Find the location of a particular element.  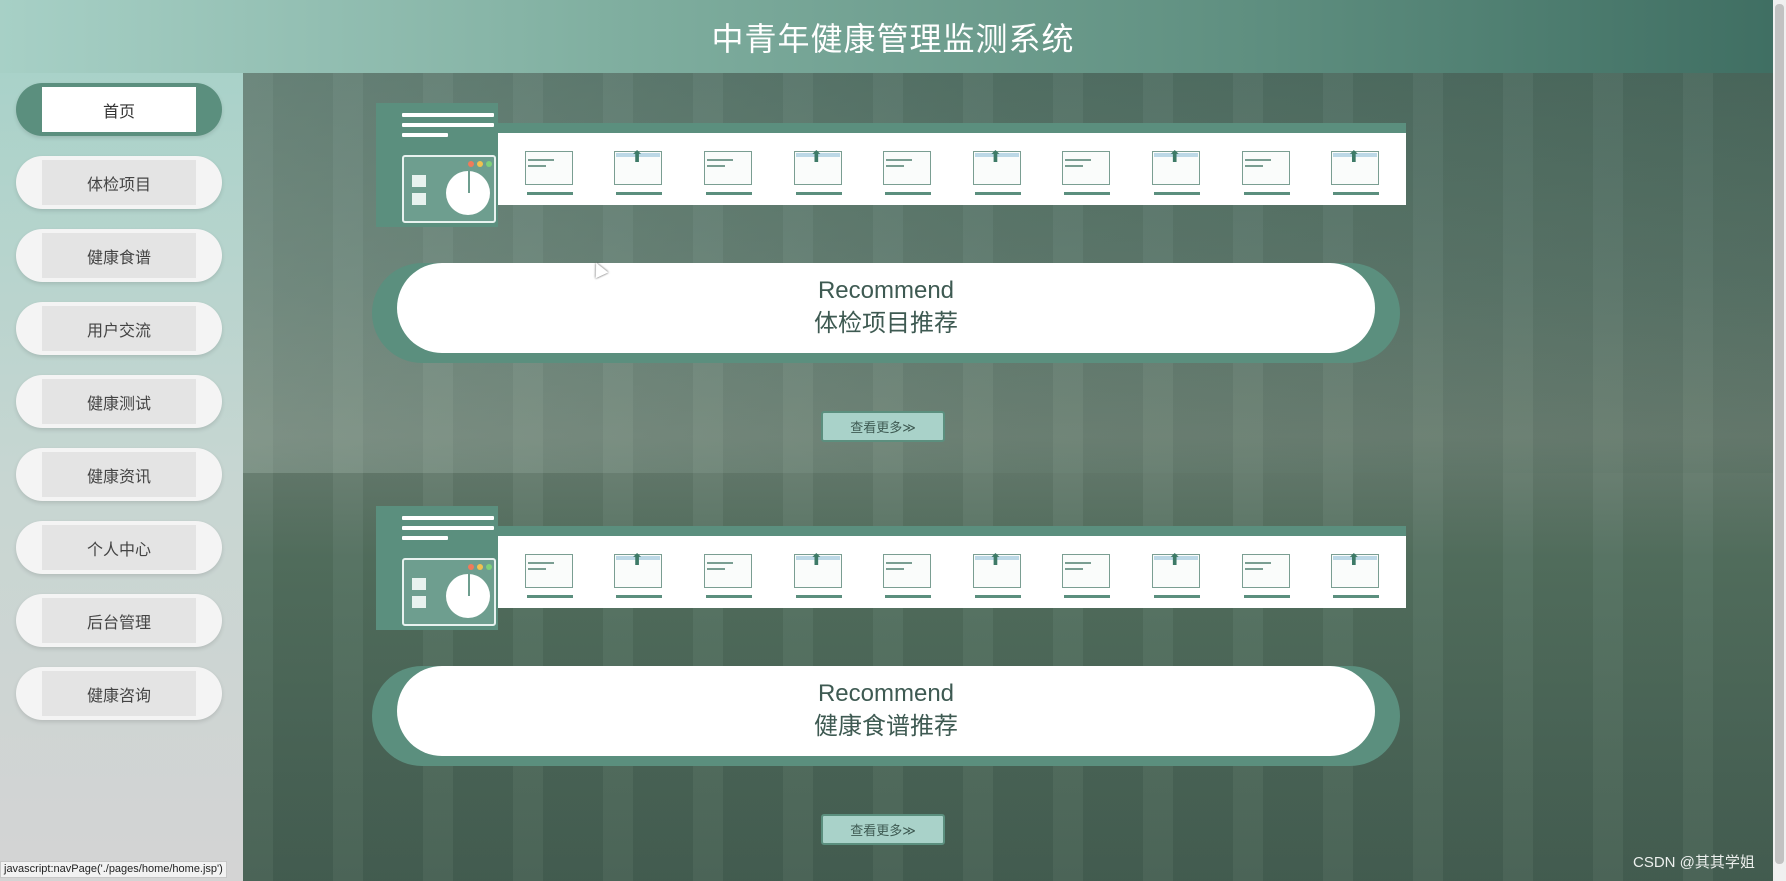

sidebar-item-label: 后台管理 is located at coordinates (119, 620).